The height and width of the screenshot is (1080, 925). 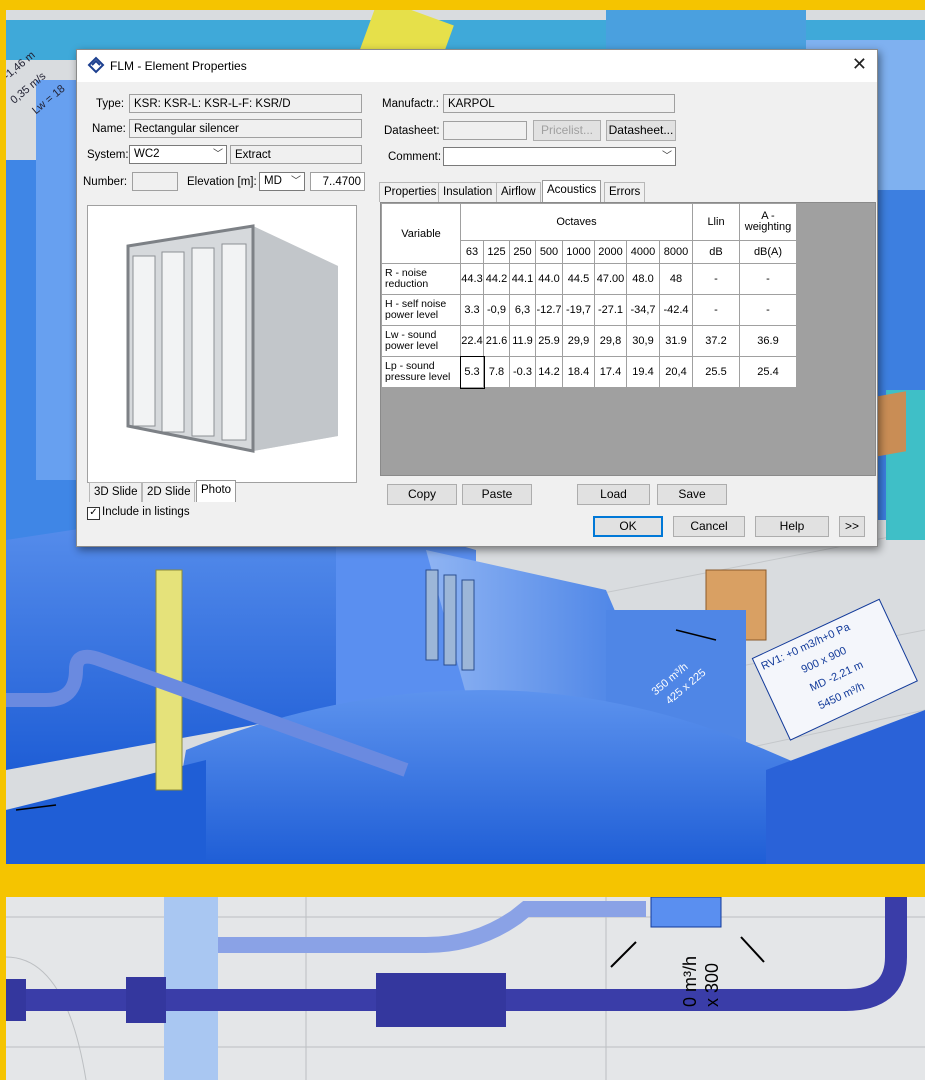 I want to click on octave-value-cell: 20,4, so click(x=676, y=372).